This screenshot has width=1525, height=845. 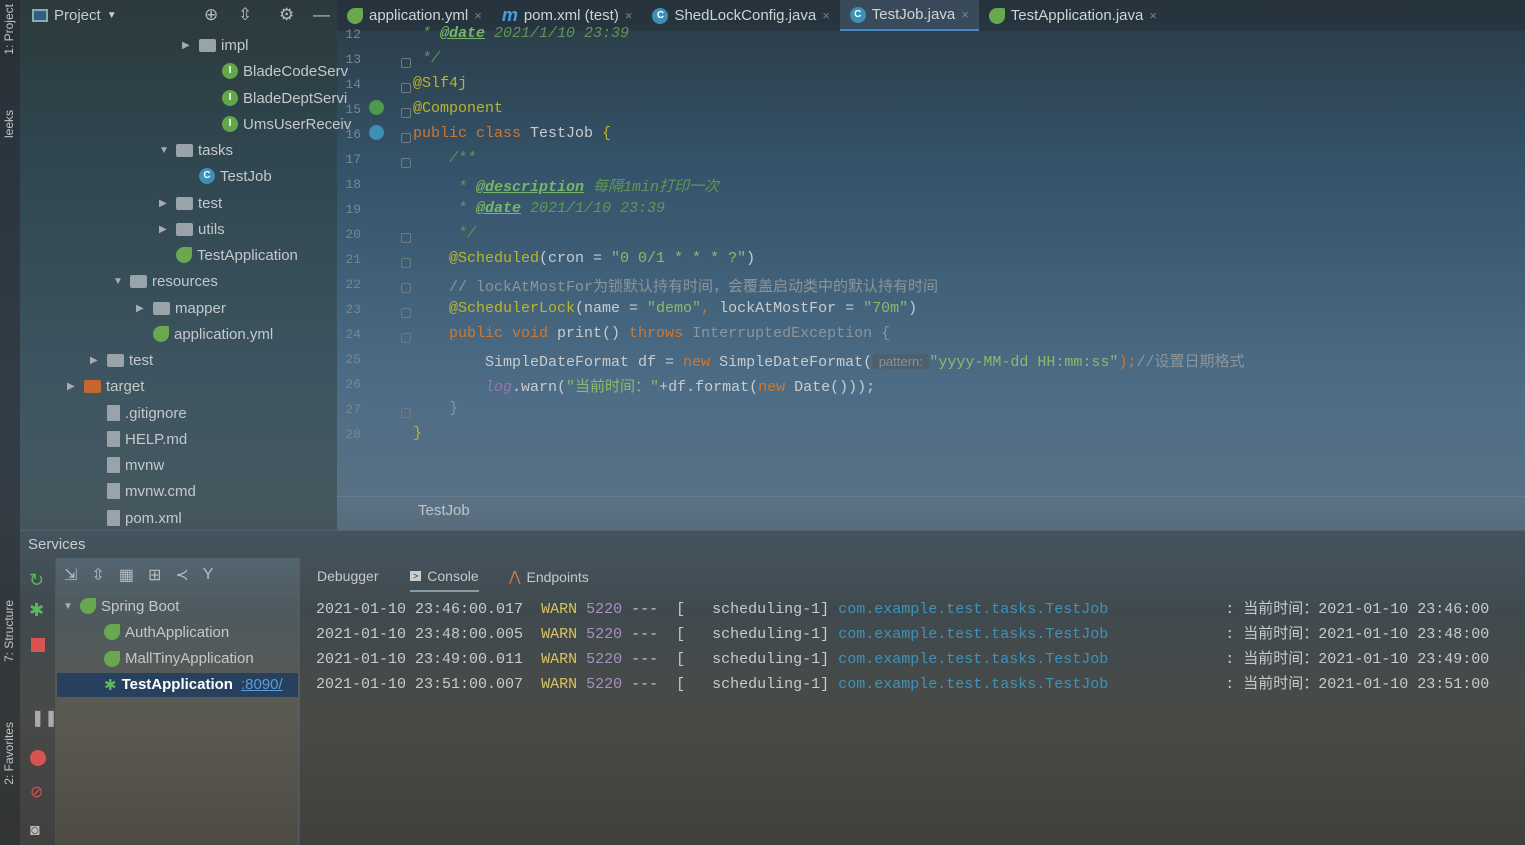 I want to click on code-line: */, so click(x=444, y=233).